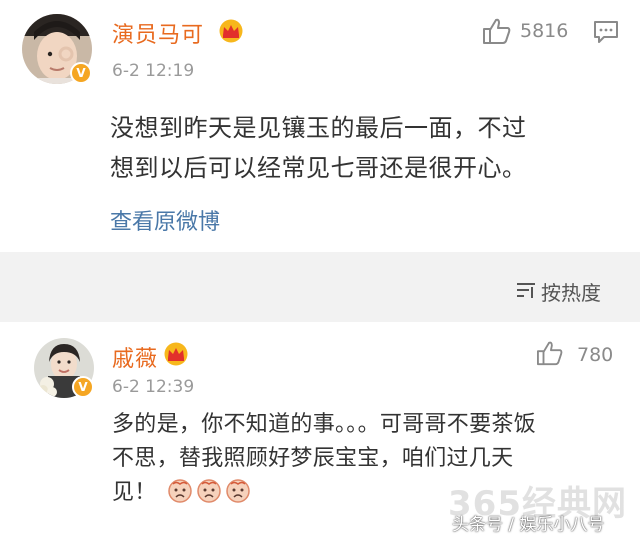 Image resolution: width=640 pixels, height=539 pixels. Describe the element at coordinates (571, 291) in the screenshot. I see `sort-by-hot-button: 按热度` at that location.